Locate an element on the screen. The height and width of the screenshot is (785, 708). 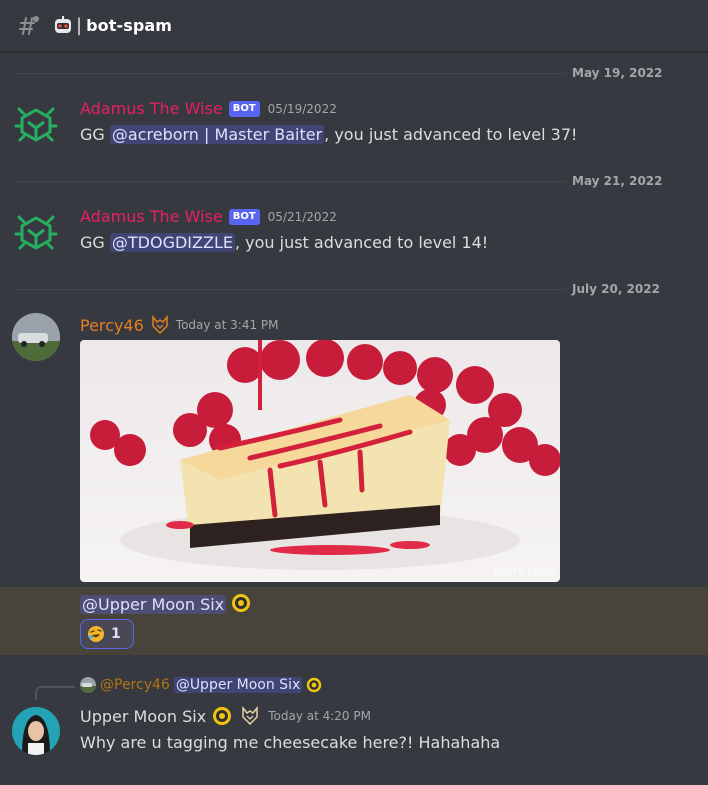
reply-connector is located at coordinates (55, 693).